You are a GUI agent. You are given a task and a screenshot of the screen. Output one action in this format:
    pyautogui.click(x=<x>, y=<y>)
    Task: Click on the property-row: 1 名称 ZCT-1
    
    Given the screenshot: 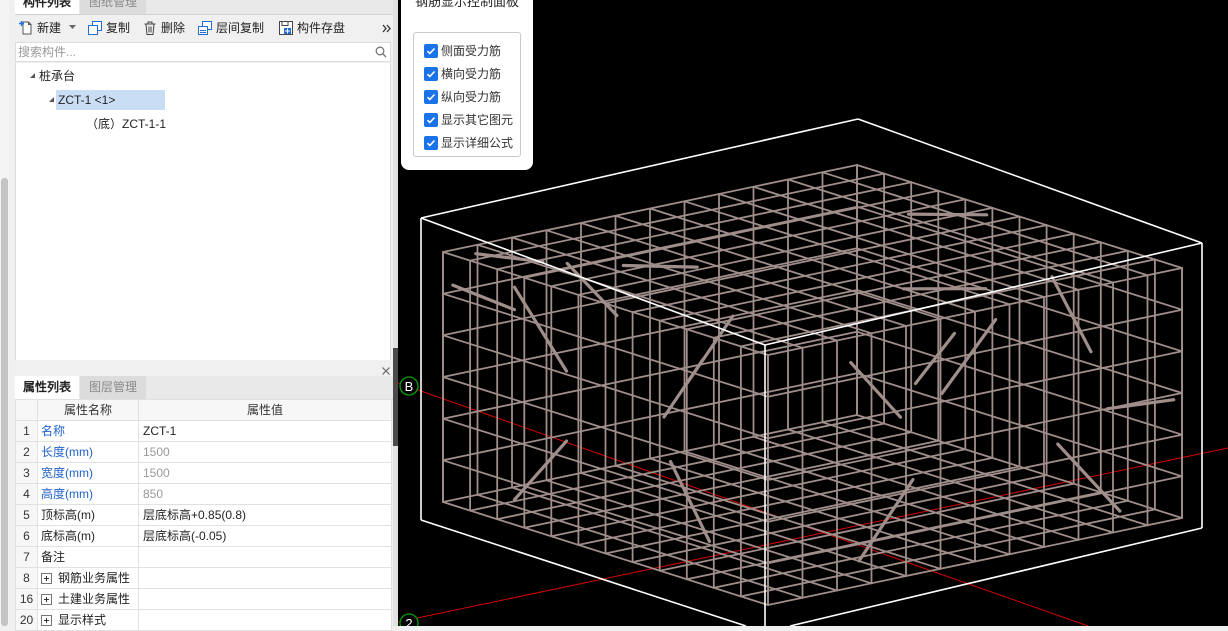 What is the action you would take?
    pyautogui.click(x=204, y=431)
    